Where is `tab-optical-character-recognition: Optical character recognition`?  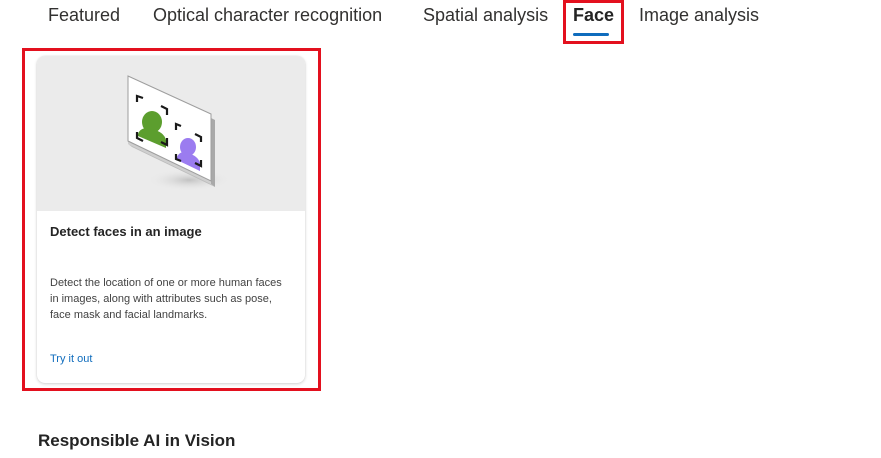
tab-optical-character-recognition: Optical character recognition is located at coordinates (267, 15).